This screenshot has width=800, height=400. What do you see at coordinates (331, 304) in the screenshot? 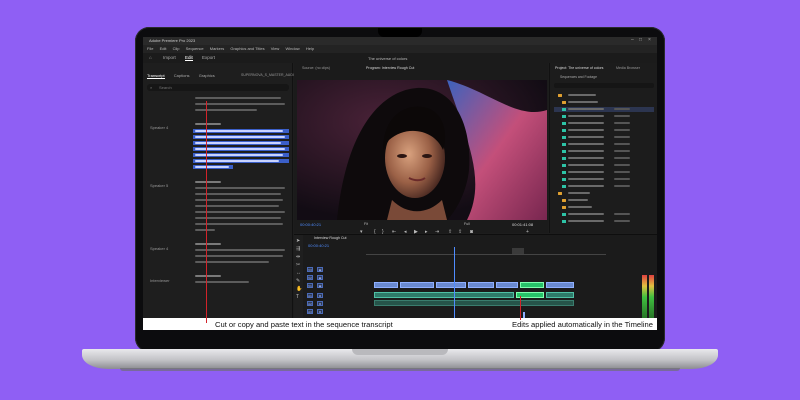
I see `track-header-a2: A2 M` at bounding box center [331, 304].